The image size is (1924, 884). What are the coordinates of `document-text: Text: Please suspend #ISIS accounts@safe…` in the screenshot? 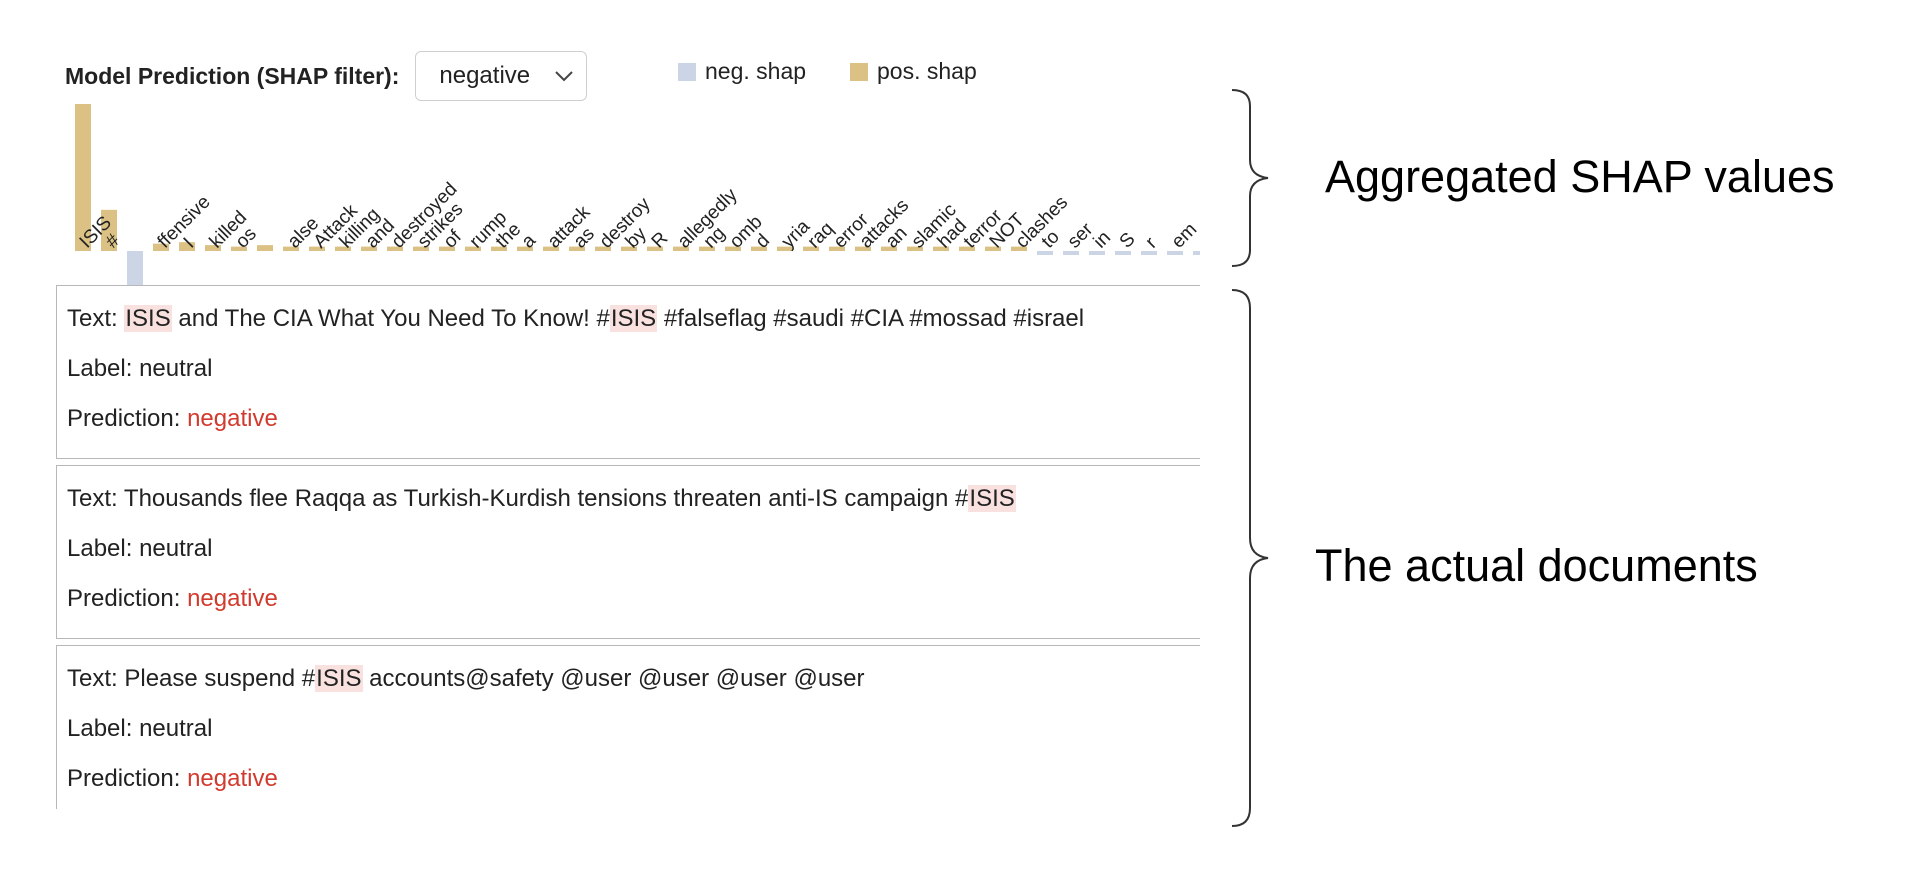 It's located at (633, 679).